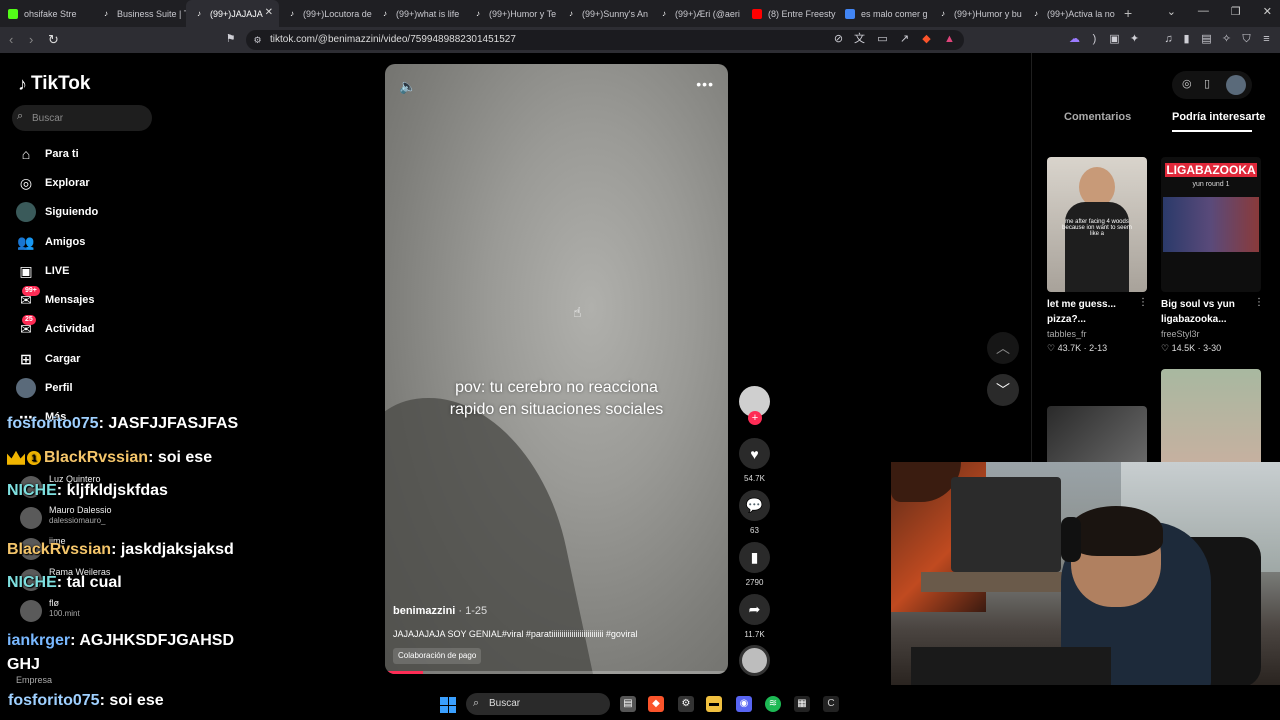  I want to click on search-input, so click(87, 118).